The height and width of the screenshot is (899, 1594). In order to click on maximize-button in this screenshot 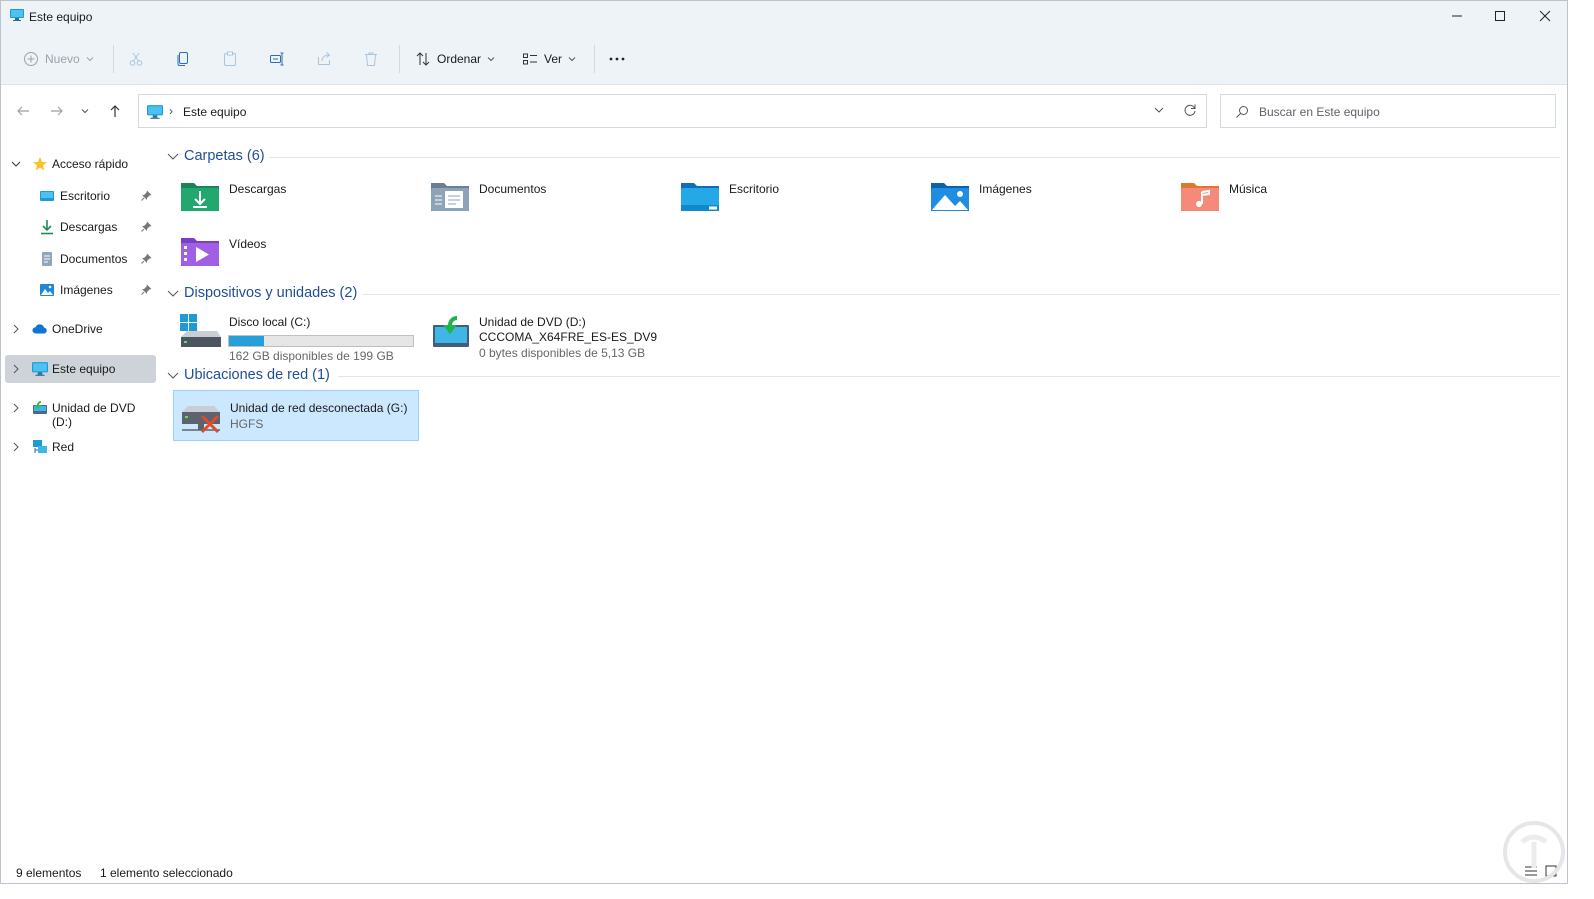, I will do `click(1500, 16)`.